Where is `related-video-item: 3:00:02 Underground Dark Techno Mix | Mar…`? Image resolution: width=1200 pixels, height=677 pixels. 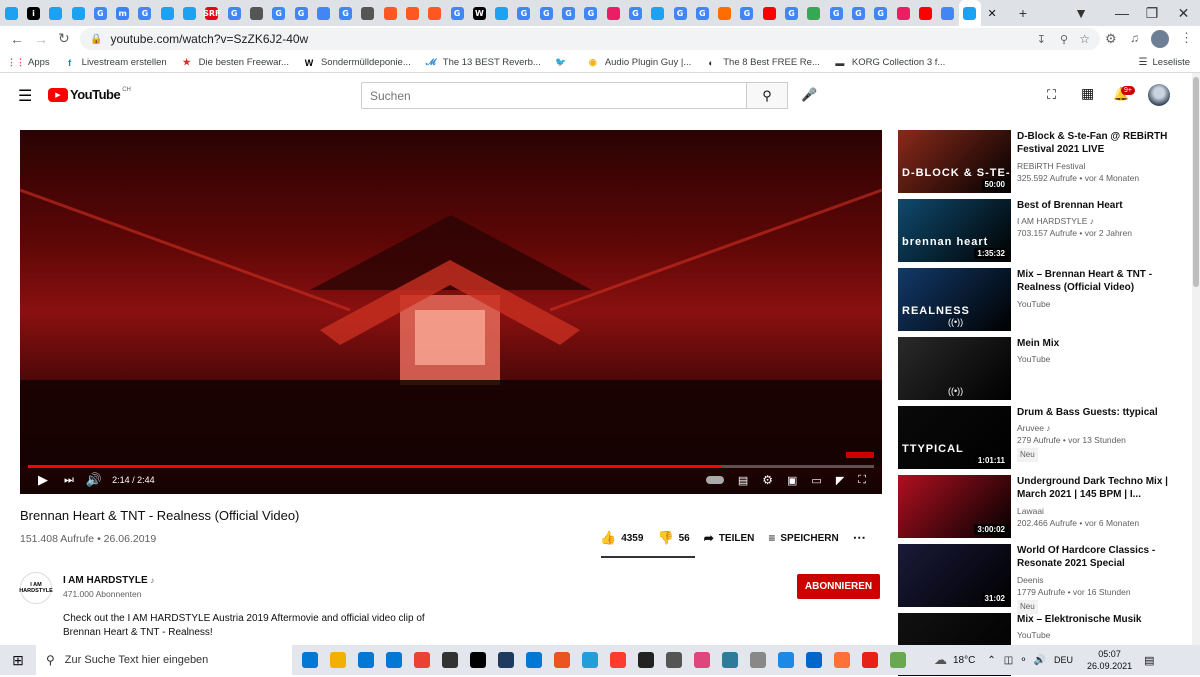
related-video-item: 3:00:02 Underground Dark Techno Mix | Mar… is located at coordinates (1043, 507).